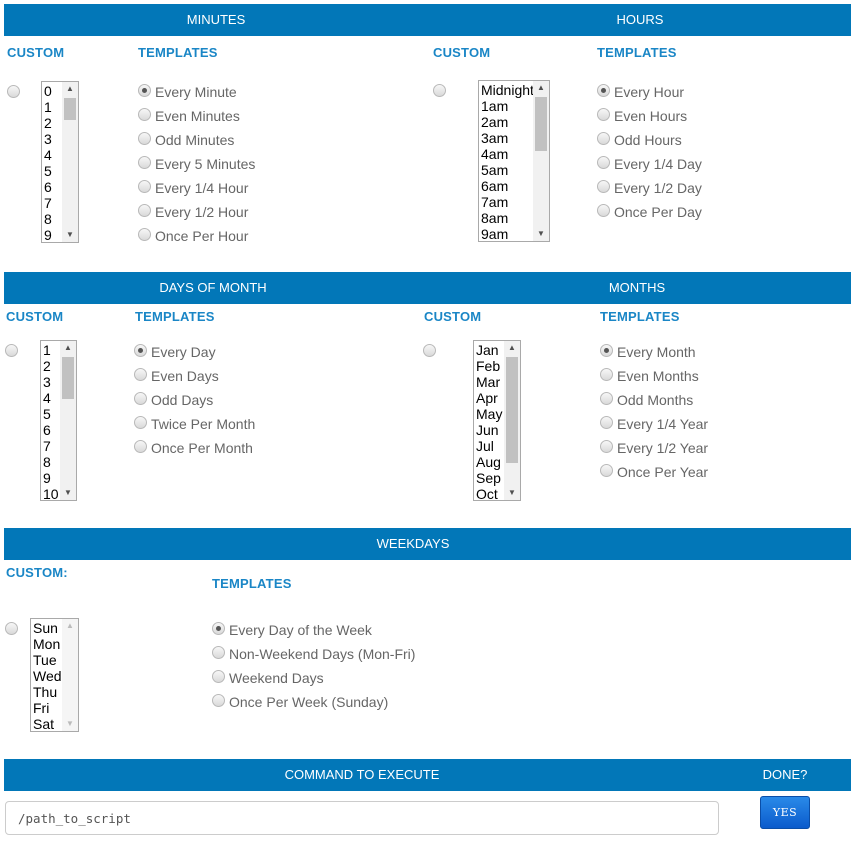 The image size is (859, 846). I want to click on yes-button: YES, so click(785, 812).